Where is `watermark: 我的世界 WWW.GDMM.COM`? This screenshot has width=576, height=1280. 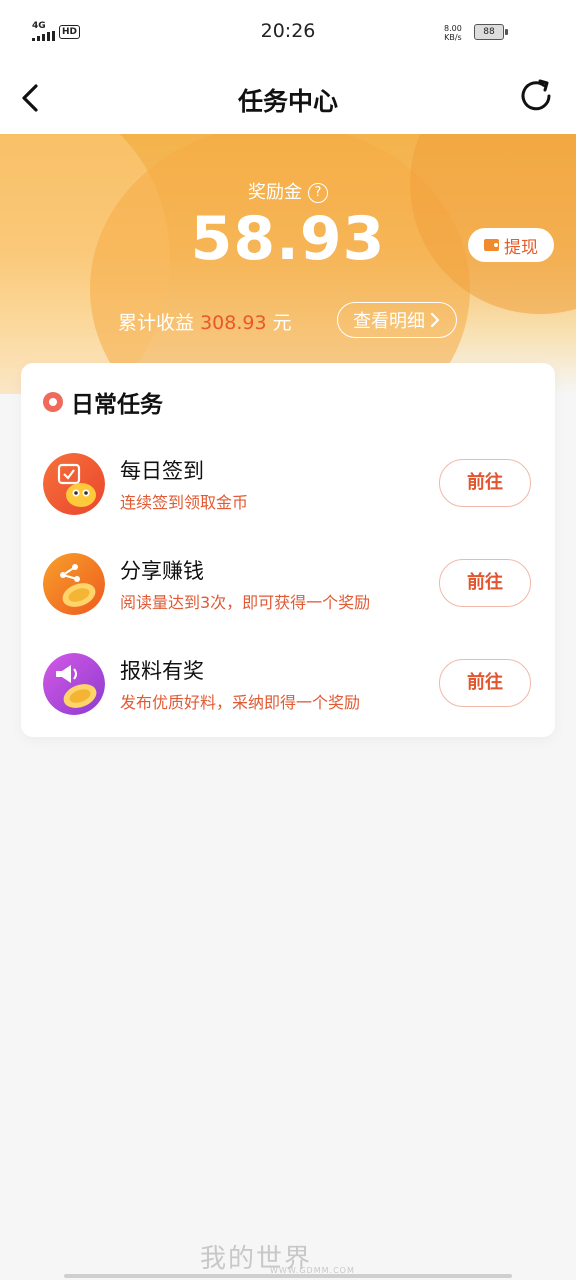 watermark: 我的世界 WWW.GDMM.COM is located at coordinates (277, 1259).